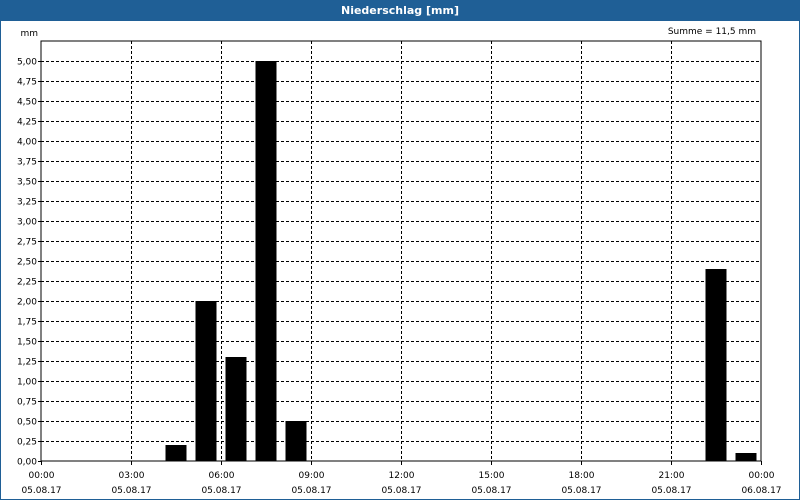 This screenshot has width=800, height=500. Describe the element at coordinates (27, 123) in the screenshot. I see `y-tick-label: 4,25` at that location.